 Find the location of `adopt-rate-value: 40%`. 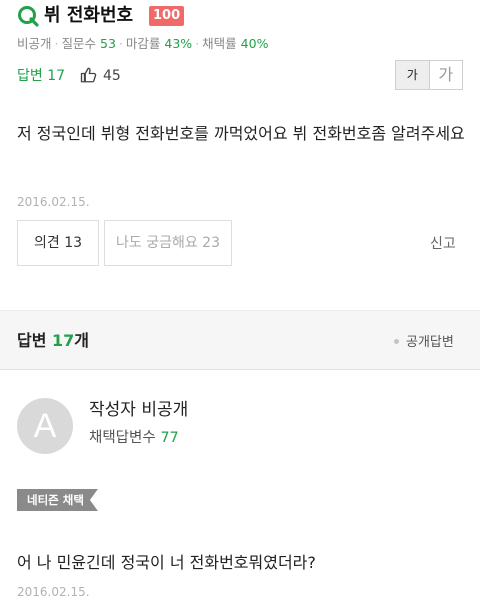

adopt-rate-value: 40% is located at coordinates (254, 43).